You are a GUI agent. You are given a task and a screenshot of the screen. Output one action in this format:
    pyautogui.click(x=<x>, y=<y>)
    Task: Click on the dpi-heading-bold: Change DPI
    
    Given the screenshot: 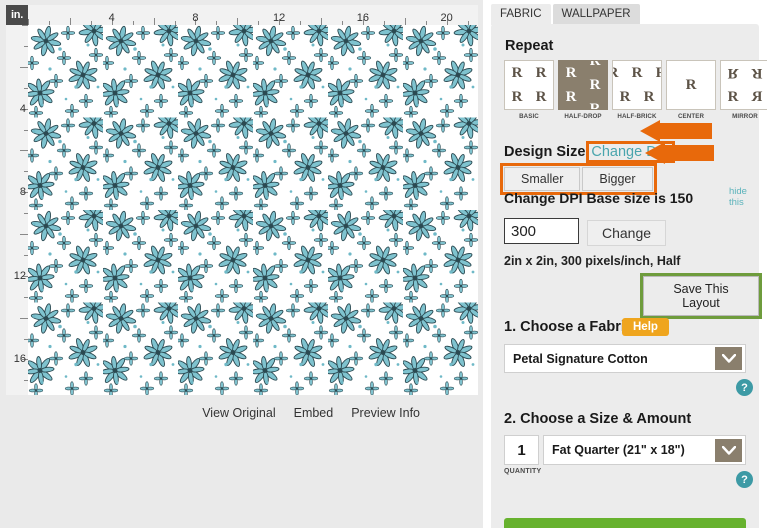 What is the action you would take?
    pyautogui.click(x=543, y=198)
    